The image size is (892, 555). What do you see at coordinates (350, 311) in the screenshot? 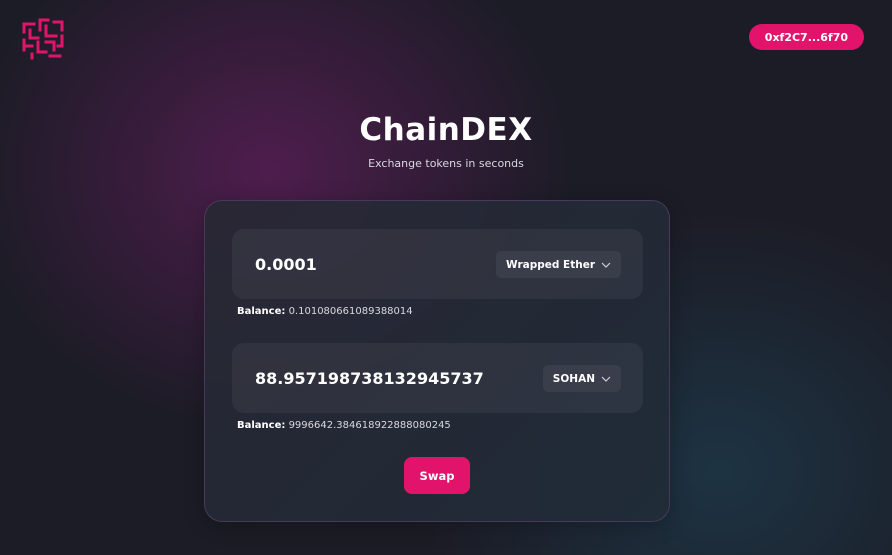
I see `from-balance-value: 0.101080661089388014` at bounding box center [350, 311].